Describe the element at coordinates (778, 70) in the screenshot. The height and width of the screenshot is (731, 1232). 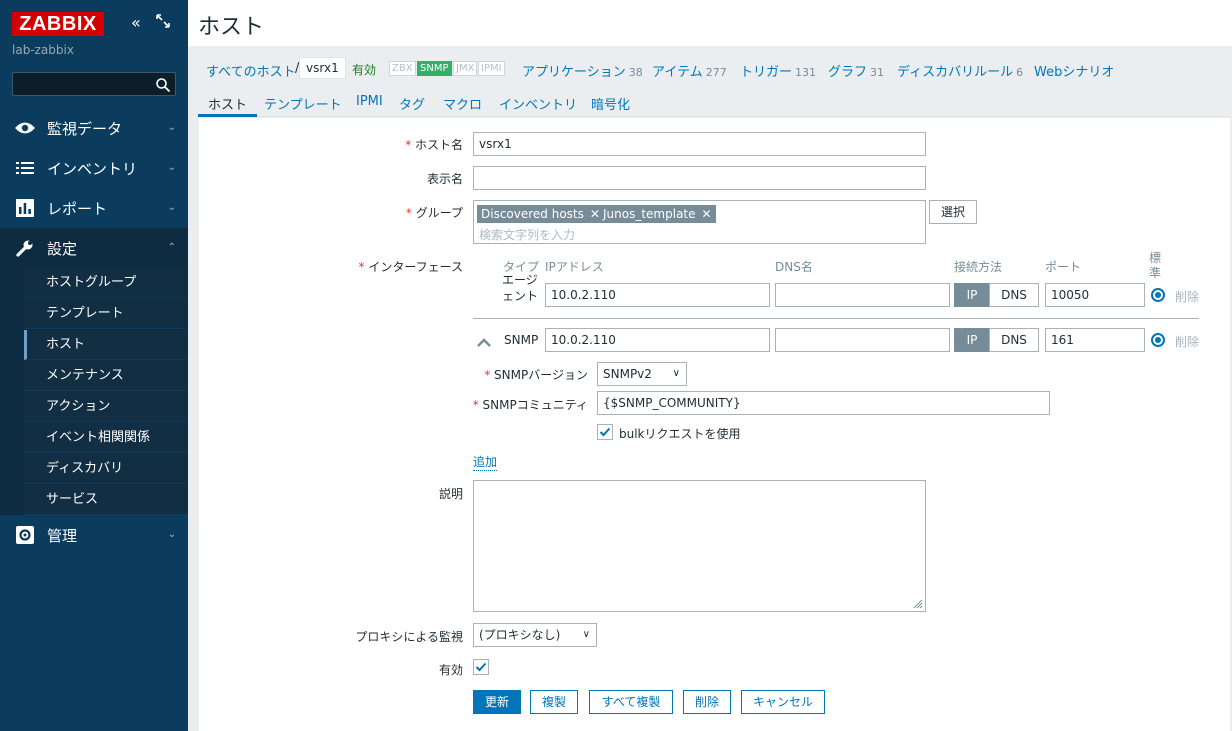
I see `link-triggers: トリガー 131` at that location.